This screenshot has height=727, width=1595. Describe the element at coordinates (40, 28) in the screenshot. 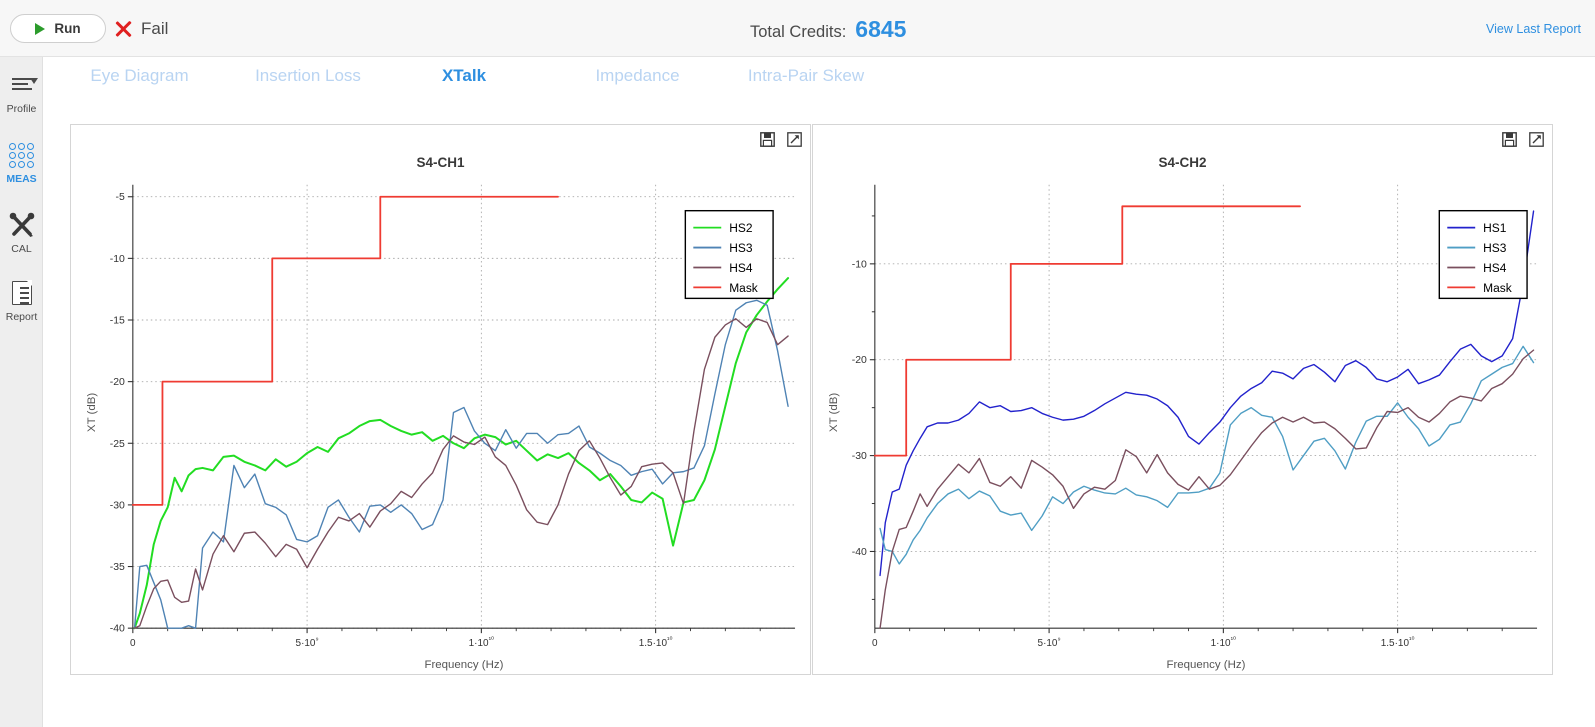

I see `play-icon` at that location.